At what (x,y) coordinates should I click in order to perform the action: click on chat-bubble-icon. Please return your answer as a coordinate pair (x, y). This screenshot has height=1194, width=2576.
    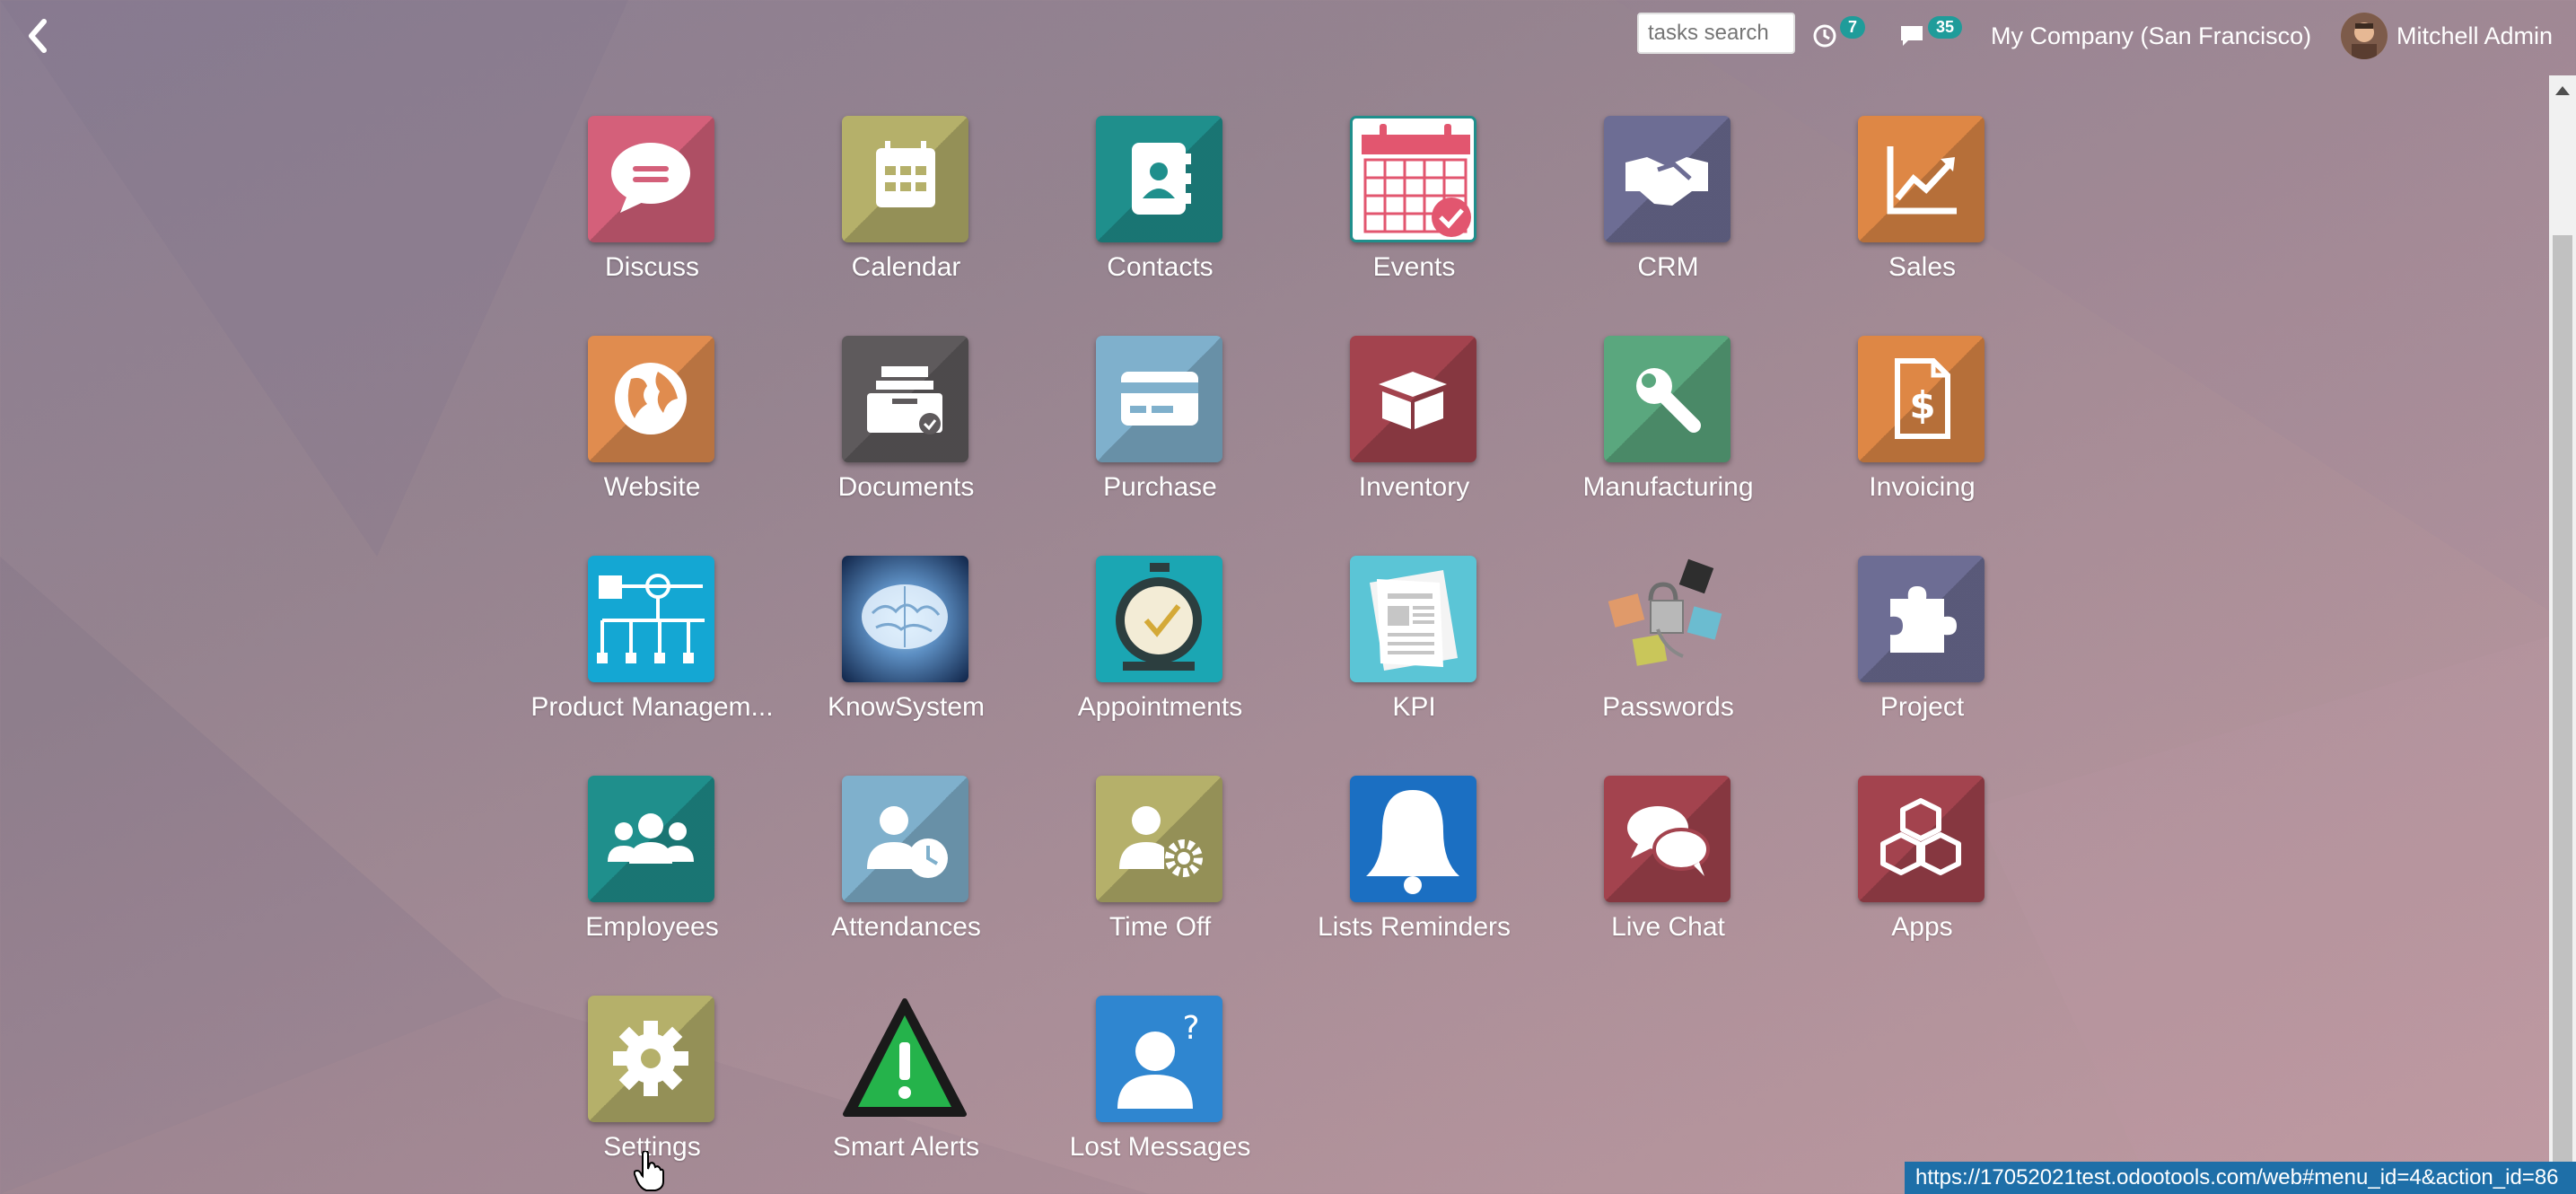
    Looking at the image, I should click on (651, 179).